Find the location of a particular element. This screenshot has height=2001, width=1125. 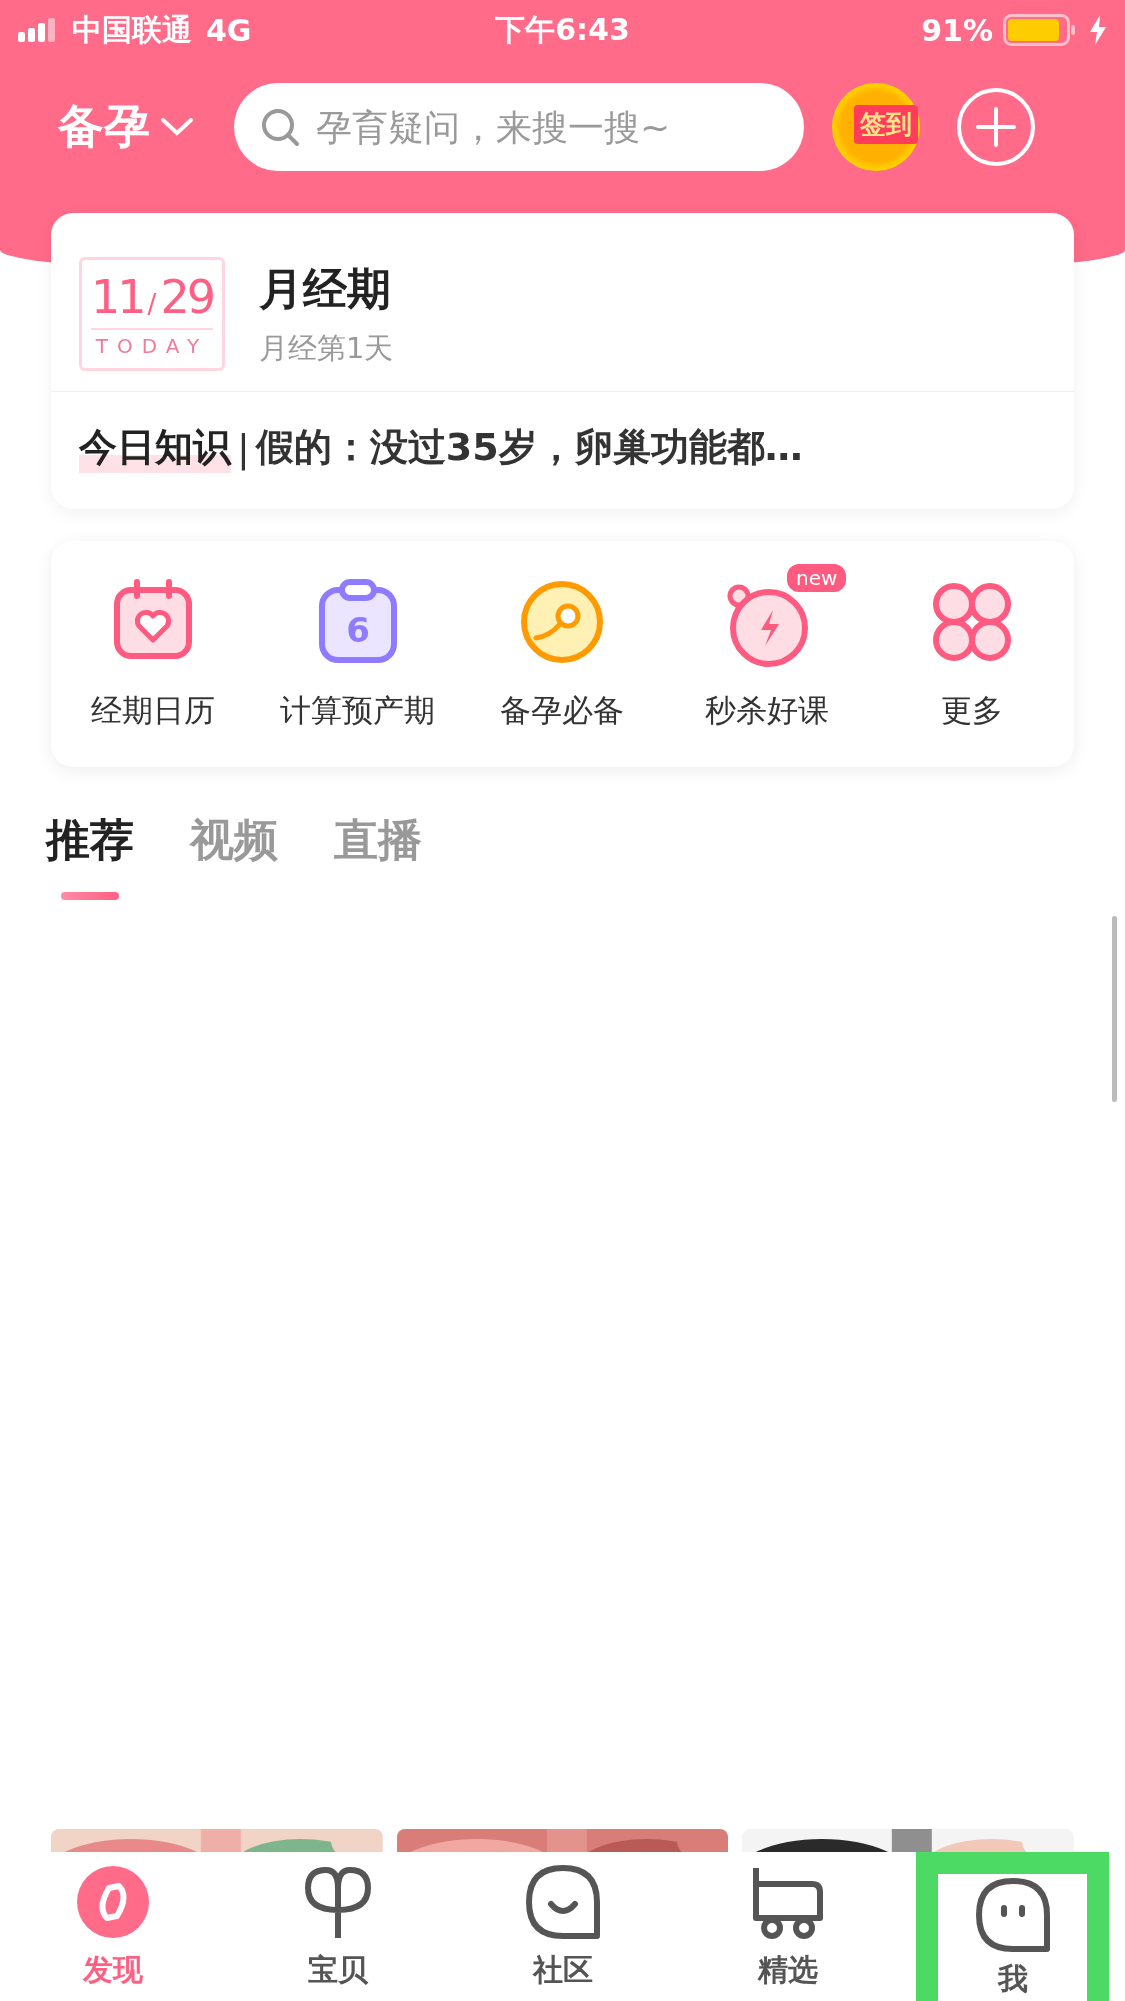

signal-icon is located at coordinates (38, 30).